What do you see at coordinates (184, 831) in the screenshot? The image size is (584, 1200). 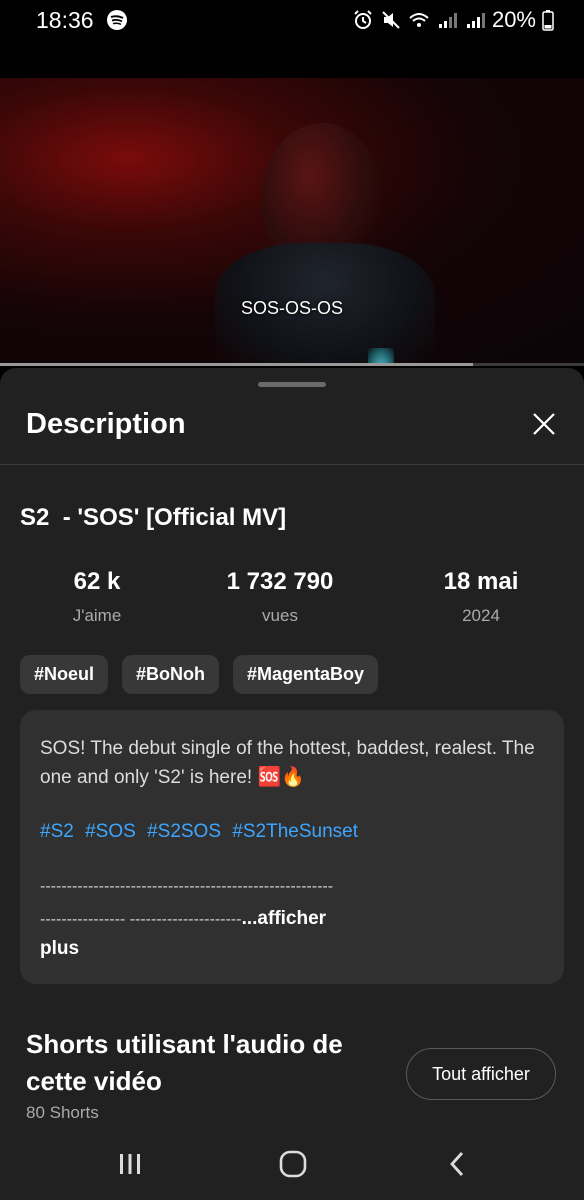 I see `hashtag-link: #S2SOS` at bounding box center [184, 831].